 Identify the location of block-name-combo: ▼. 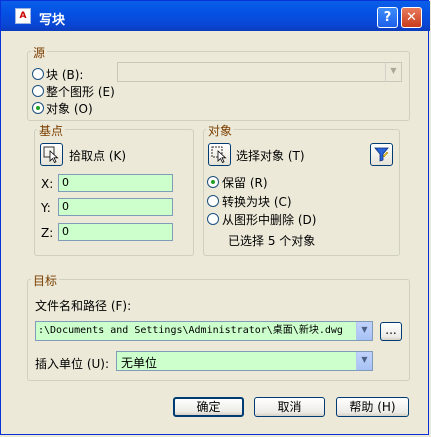
(259, 72).